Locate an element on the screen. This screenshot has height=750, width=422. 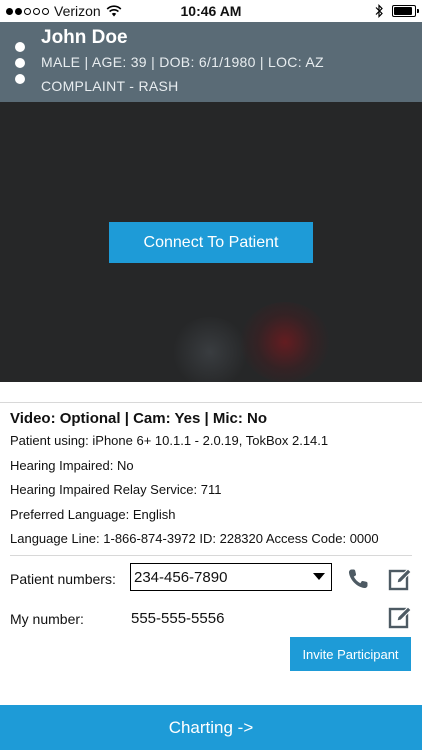
invite-participant-button: Invite Participant is located at coordinates (350, 654).